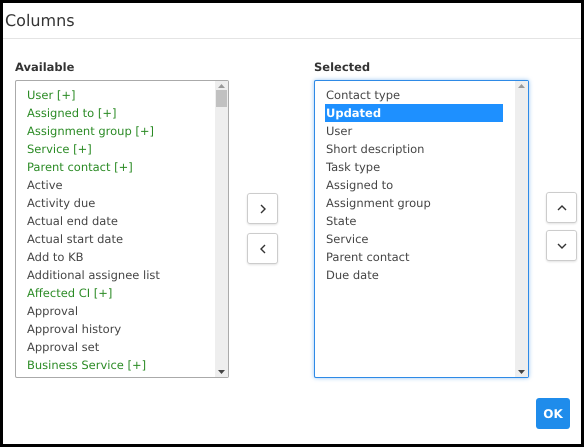 This screenshot has width=584, height=447. I want to click on move-down-button, so click(561, 245).